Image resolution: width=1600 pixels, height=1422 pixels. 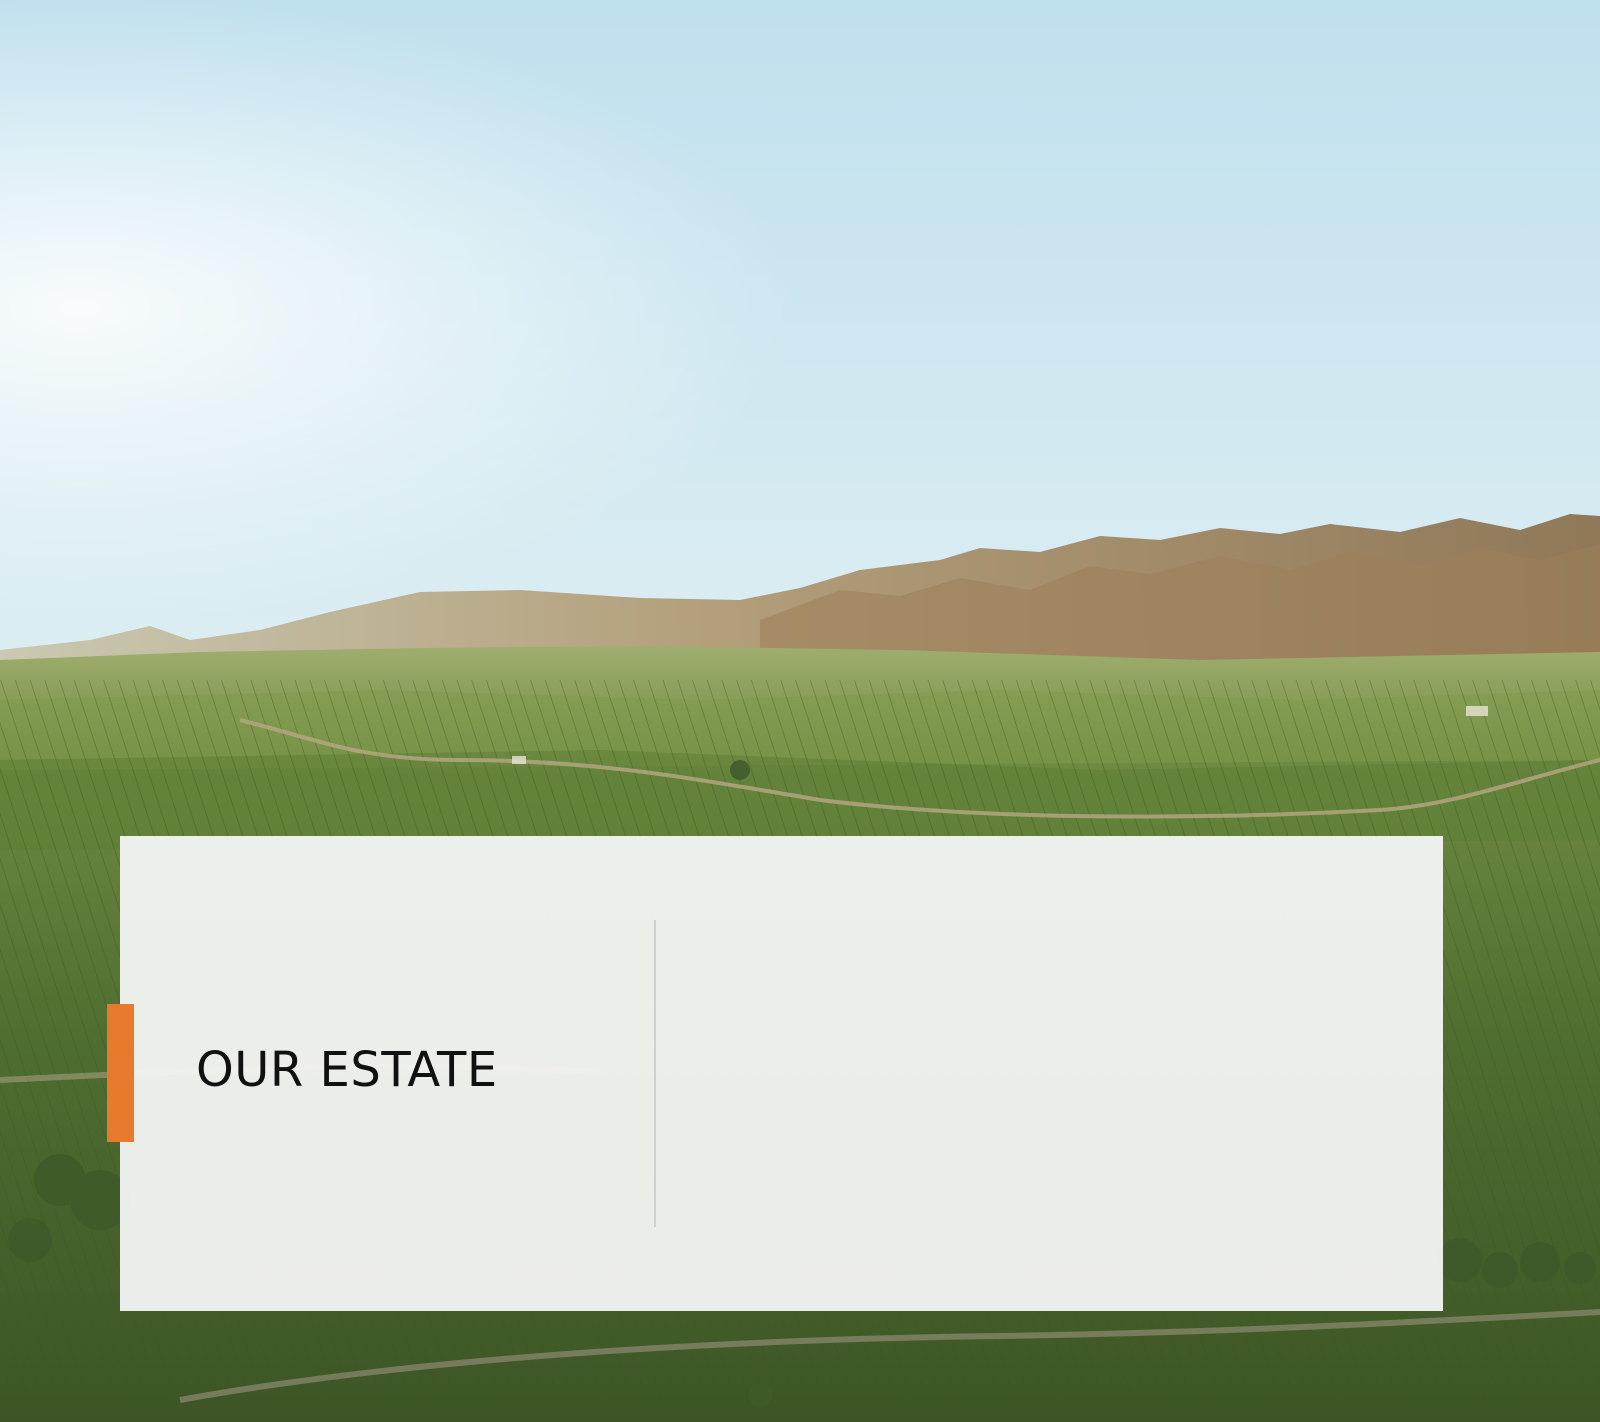 I want to click on slide-title: OUR ESTATE, so click(x=347, y=1070).